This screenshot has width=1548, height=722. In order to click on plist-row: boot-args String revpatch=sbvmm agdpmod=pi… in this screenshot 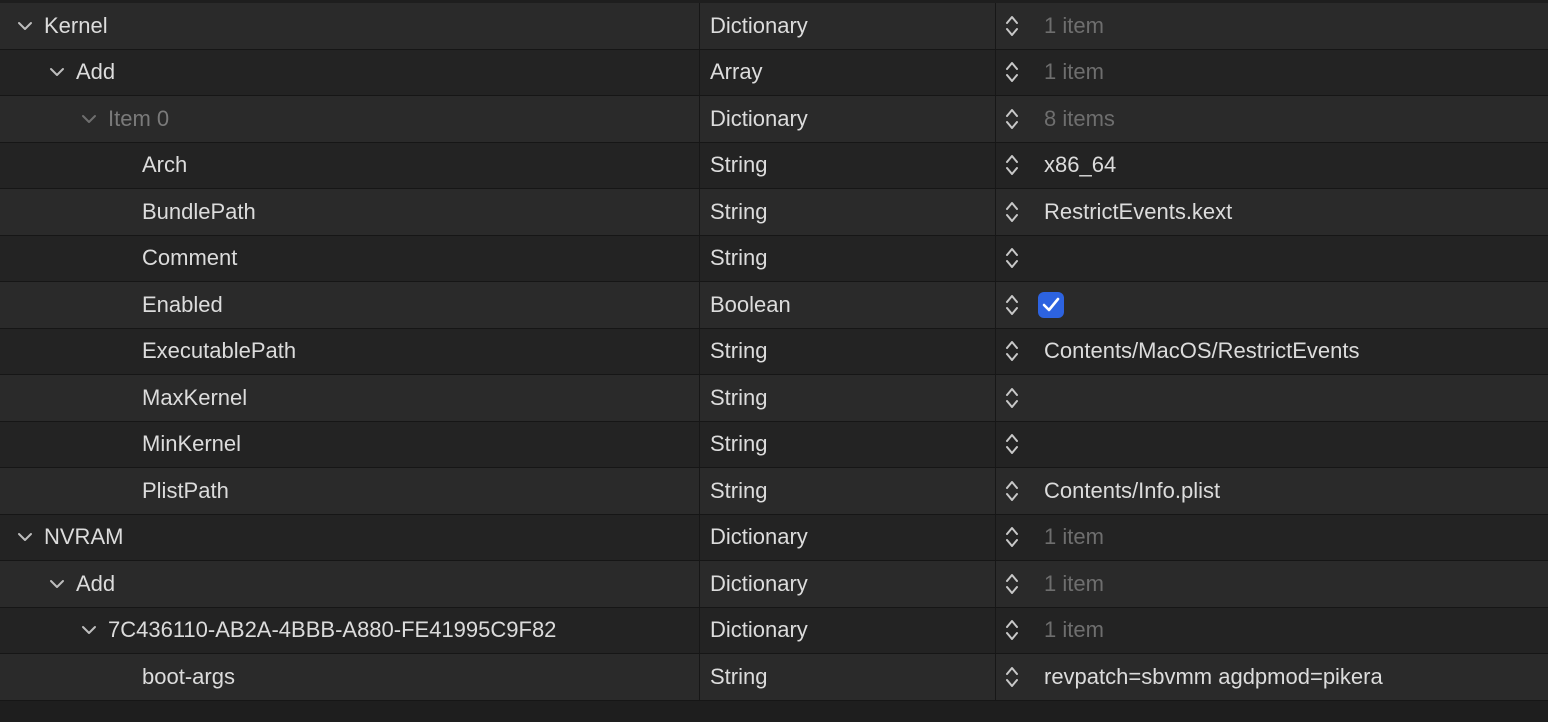, I will do `click(774, 677)`.